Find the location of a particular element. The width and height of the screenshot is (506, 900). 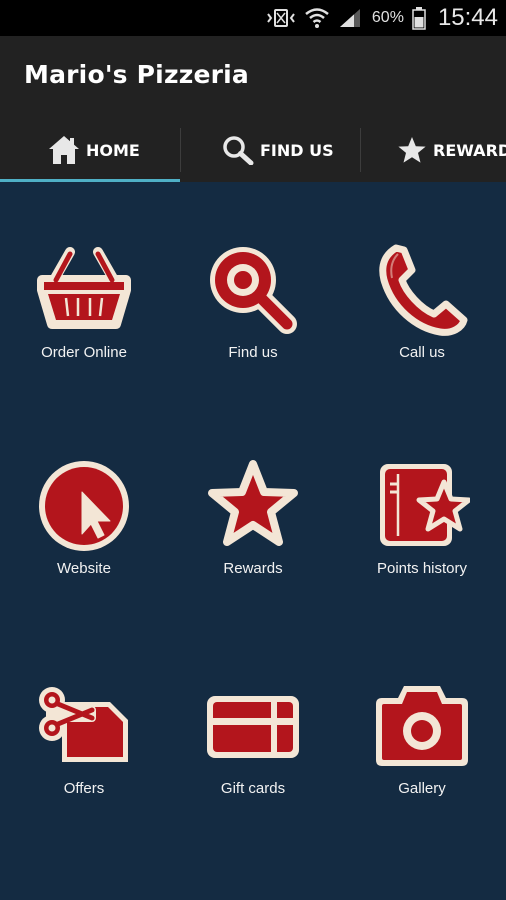

tile-offers: Offers is located at coordinates (84, 737).